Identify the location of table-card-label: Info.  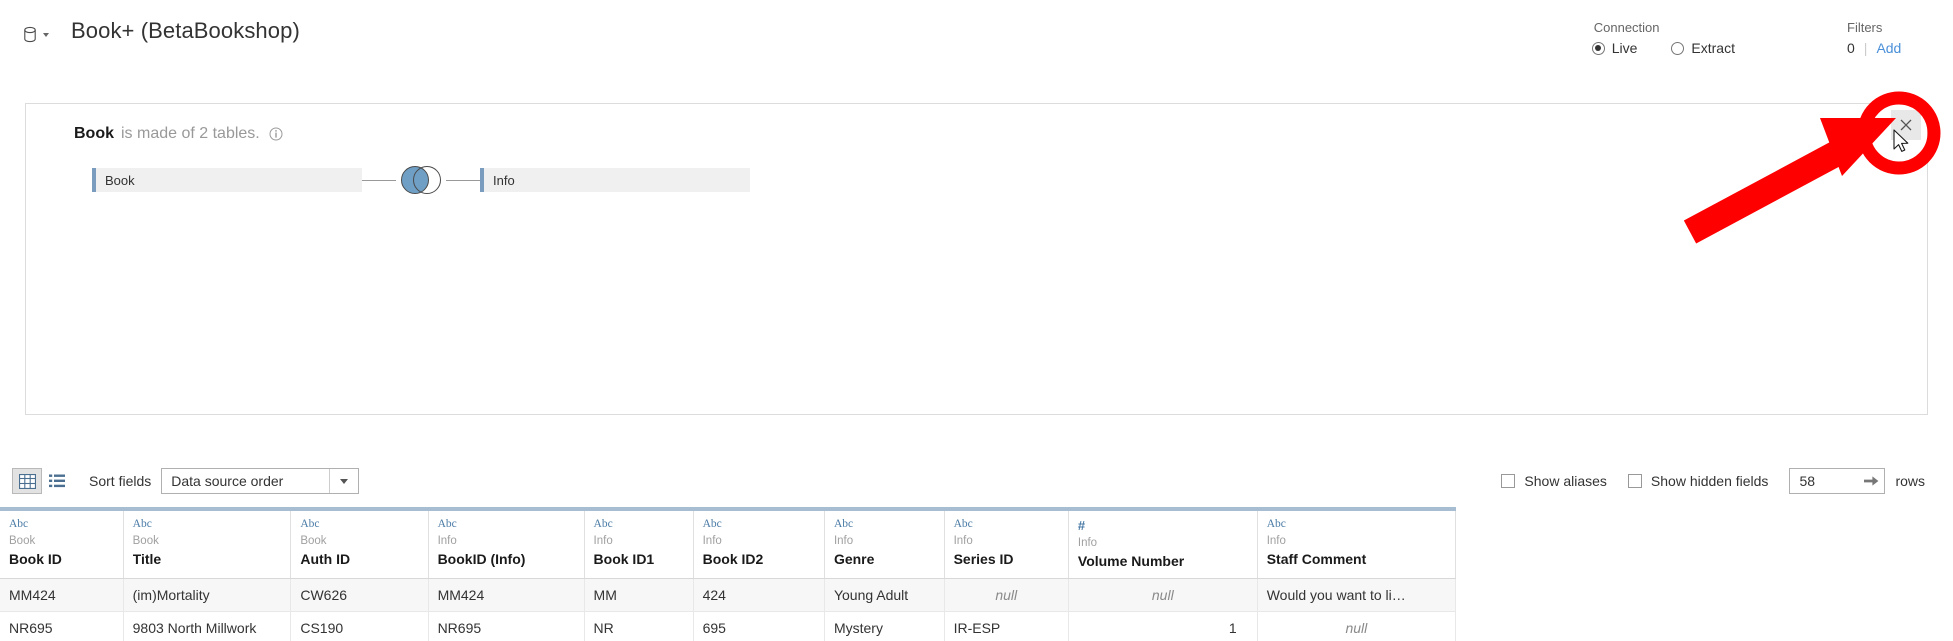
(504, 180).